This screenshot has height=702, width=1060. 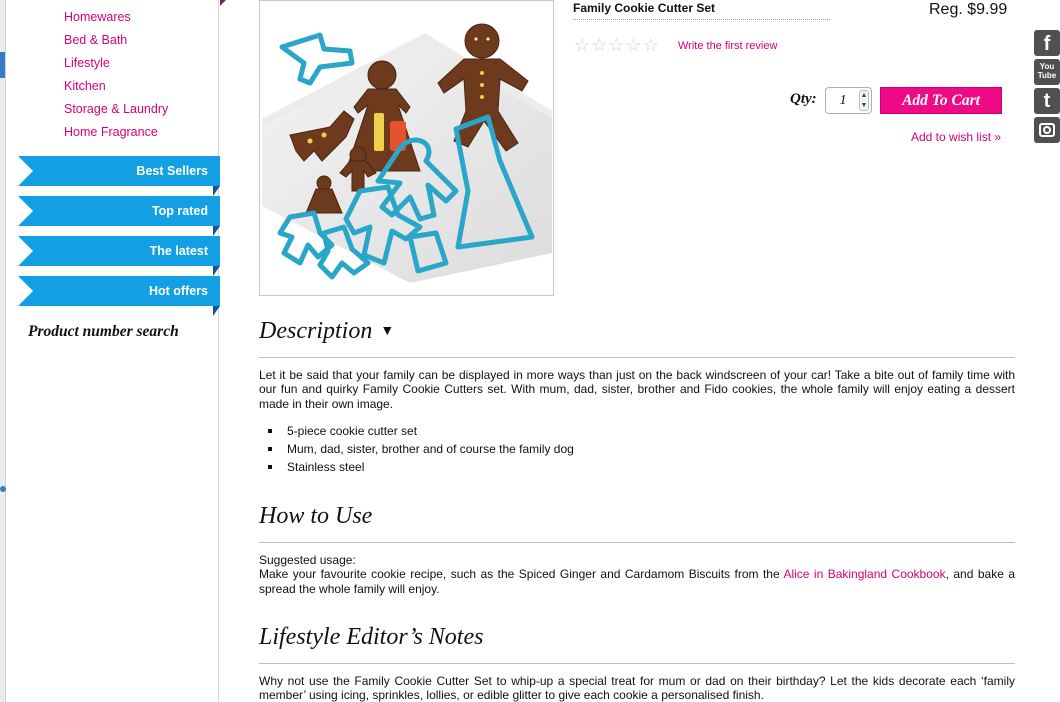 What do you see at coordinates (941, 100) in the screenshot?
I see `add-to-cart-button: Add To Cart` at bounding box center [941, 100].